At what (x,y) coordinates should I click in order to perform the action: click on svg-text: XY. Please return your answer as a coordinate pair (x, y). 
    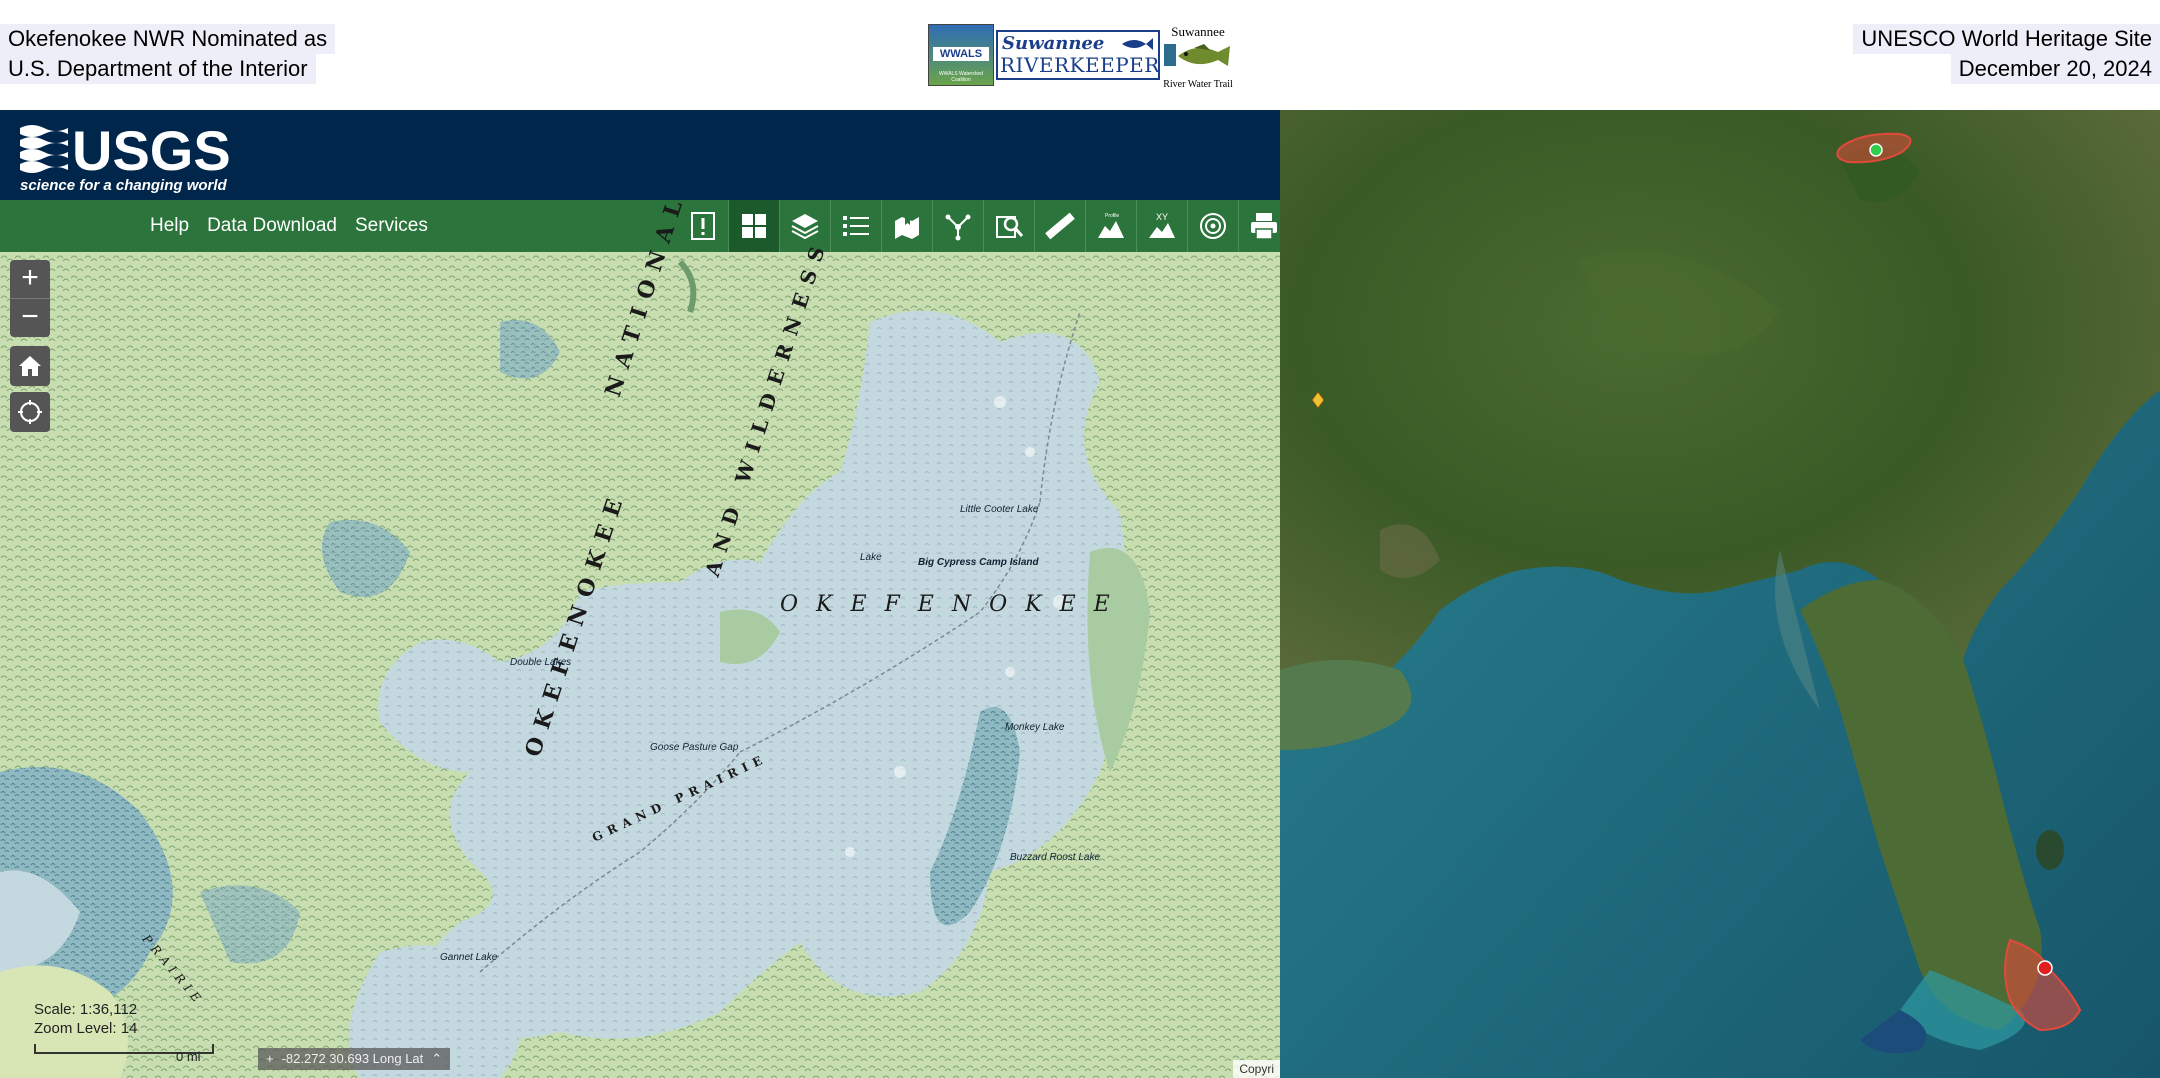
    Looking at the image, I should click on (1162, 217).